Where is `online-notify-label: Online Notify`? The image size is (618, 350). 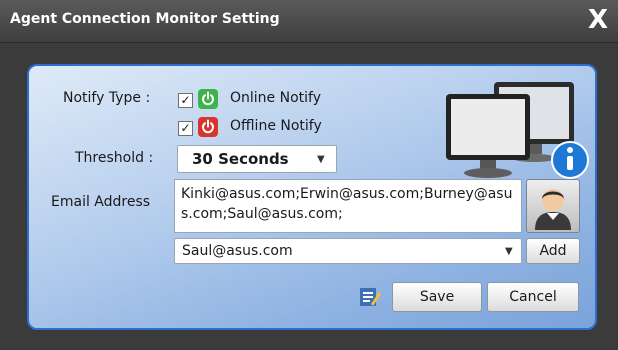 online-notify-label: Online Notify is located at coordinates (275, 98).